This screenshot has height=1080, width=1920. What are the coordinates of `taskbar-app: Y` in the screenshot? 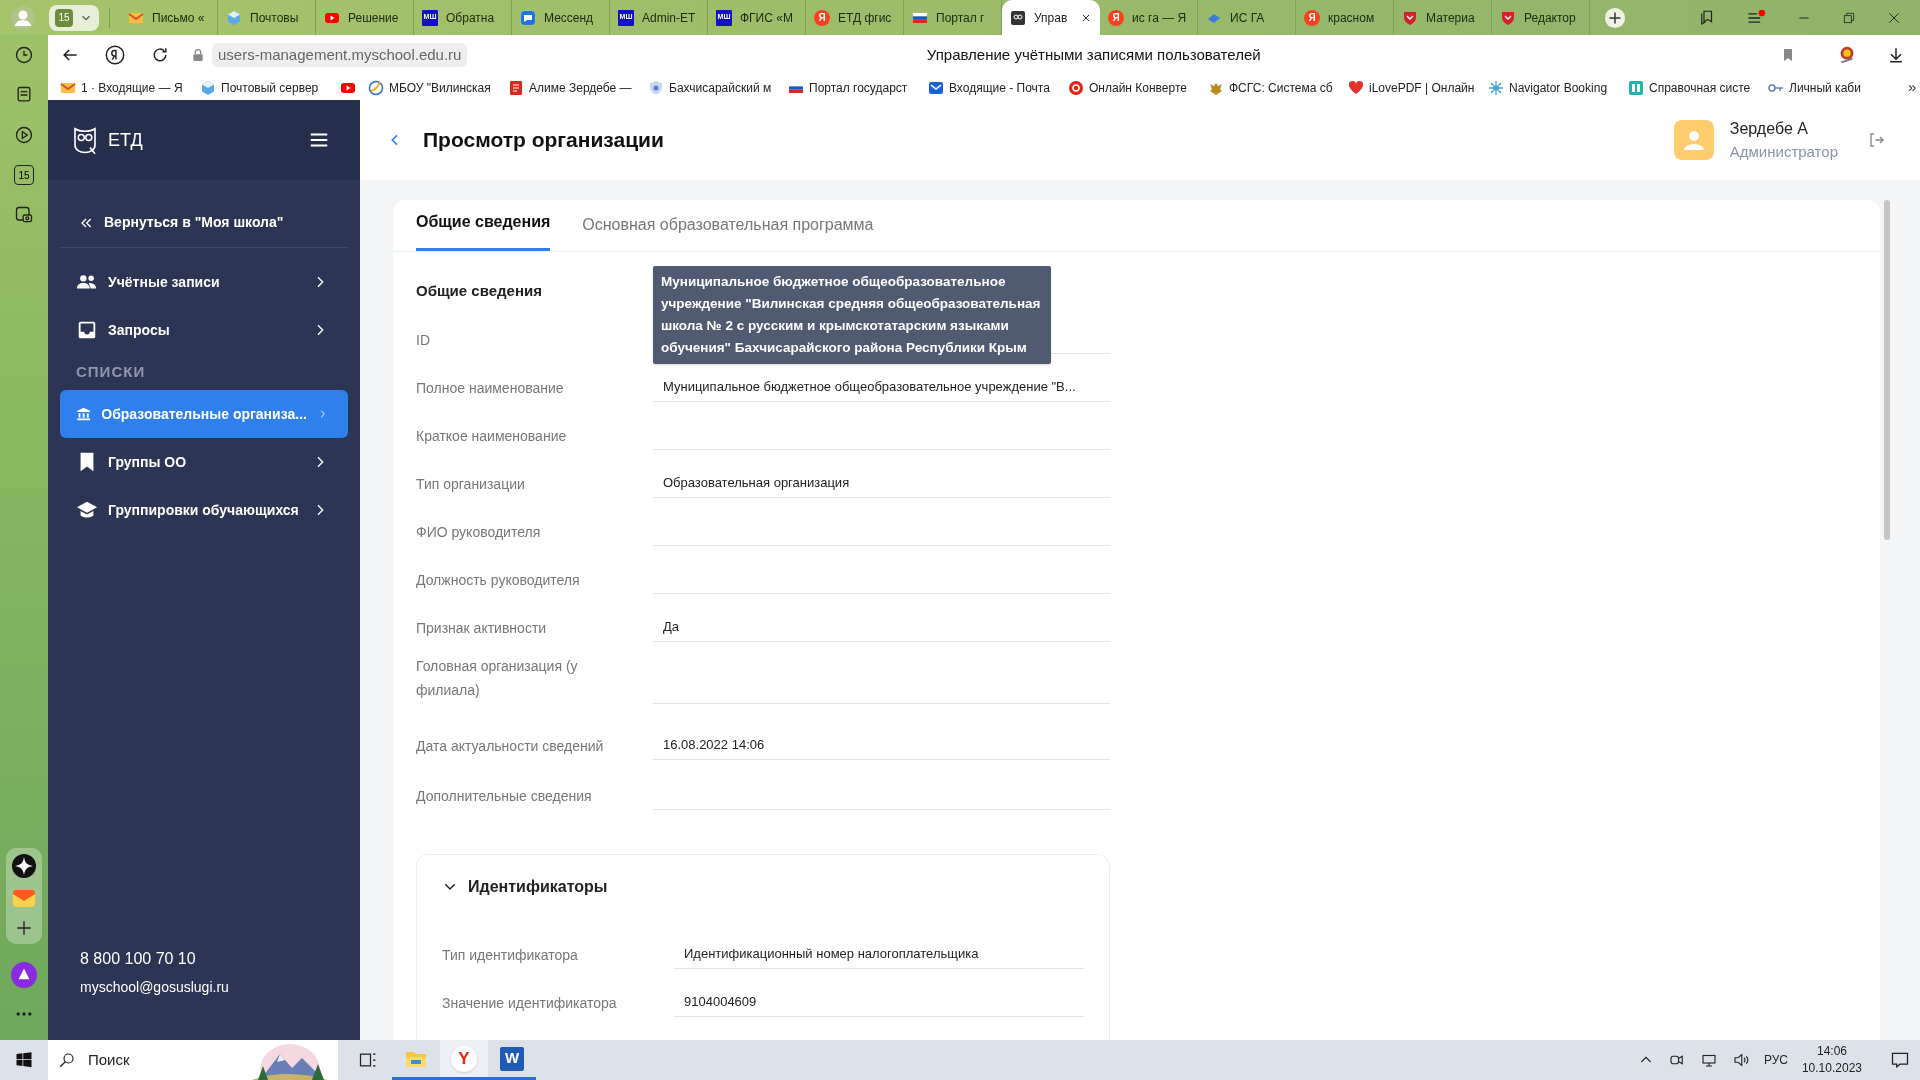 It's located at (464, 1060).